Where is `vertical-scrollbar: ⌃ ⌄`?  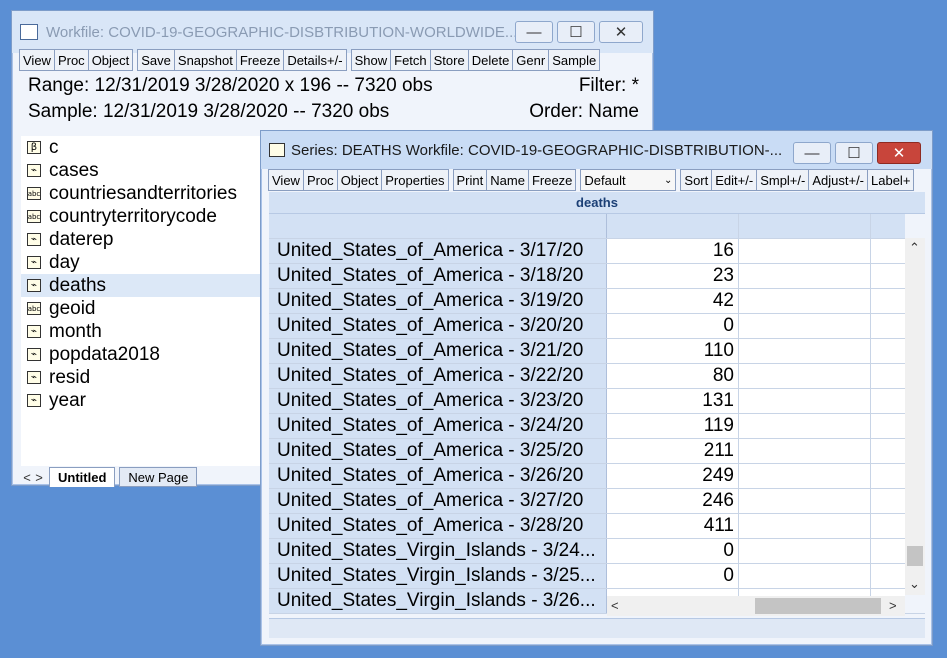
vertical-scrollbar: ⌃ ⌄ is located at coordinates (915, 416).